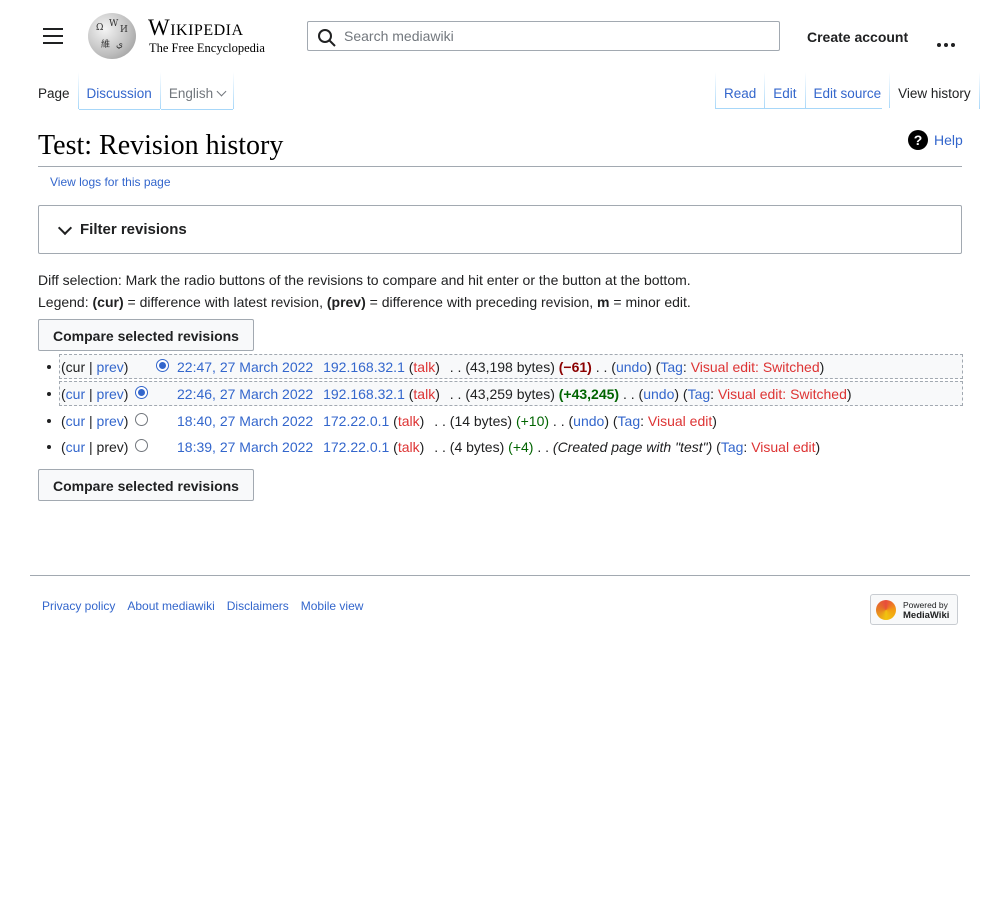 Image resolution: width=1000 pixels, height=900 pixels. Describe the element at coordinates (532, 421) in the screenshot. I see `size-diff: +10` at that location.